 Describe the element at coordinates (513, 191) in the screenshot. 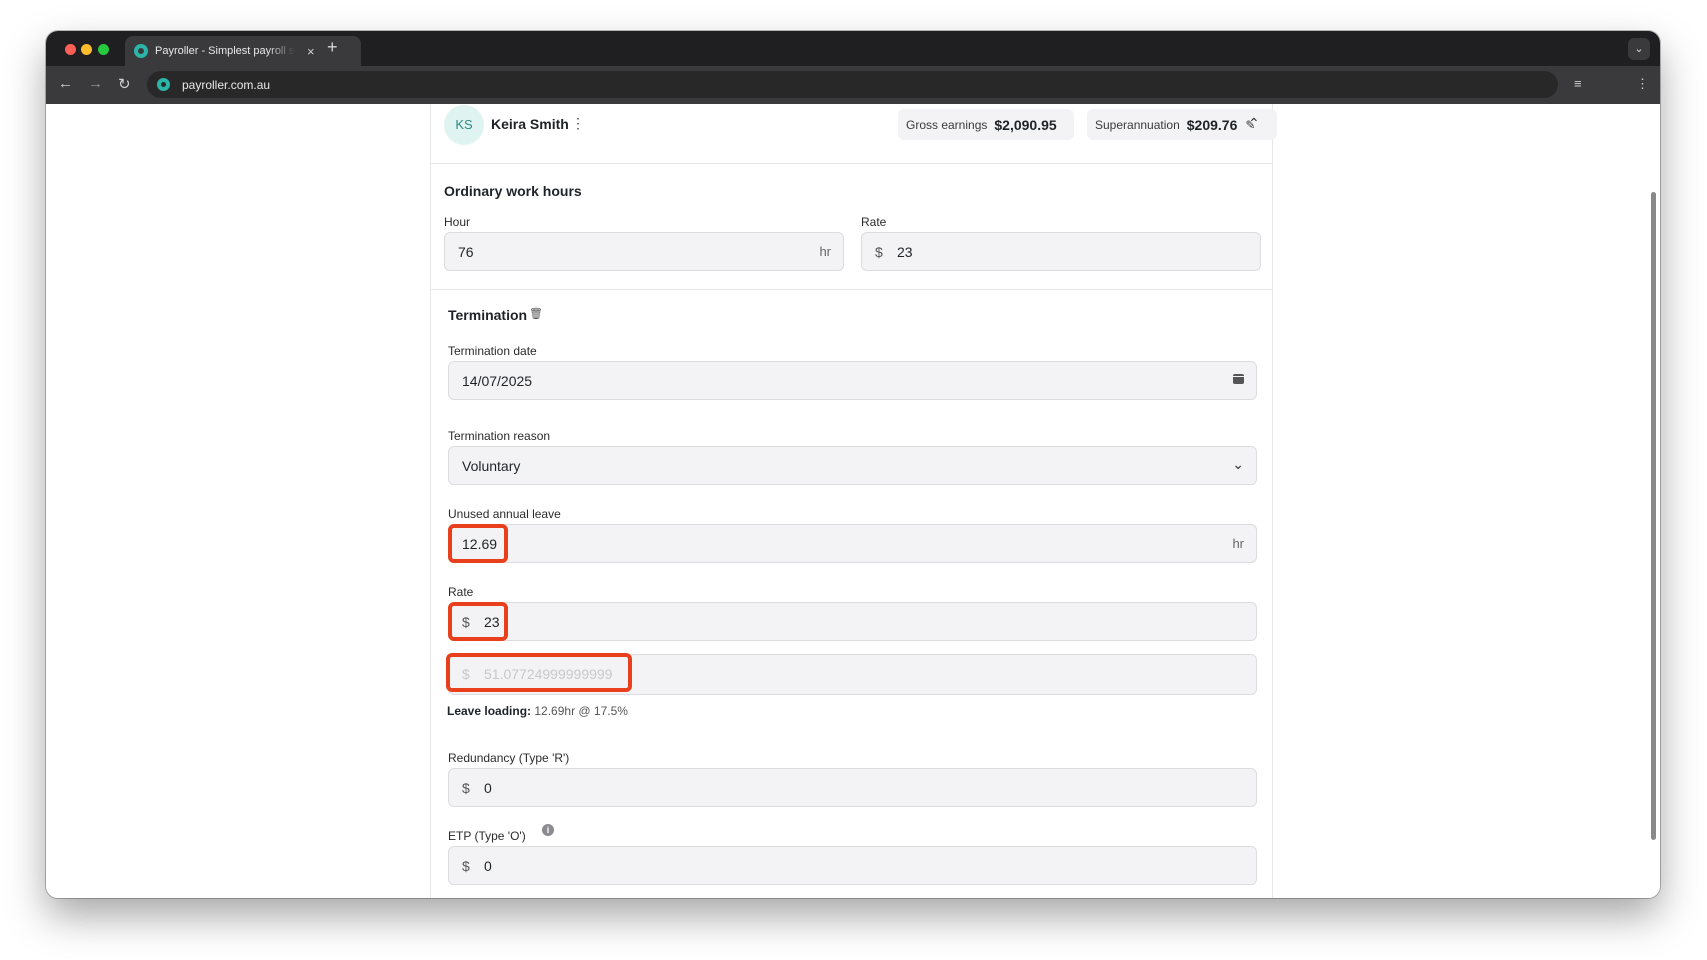

I see `ordinary-hours-title: Ordinary work hours` at that location.